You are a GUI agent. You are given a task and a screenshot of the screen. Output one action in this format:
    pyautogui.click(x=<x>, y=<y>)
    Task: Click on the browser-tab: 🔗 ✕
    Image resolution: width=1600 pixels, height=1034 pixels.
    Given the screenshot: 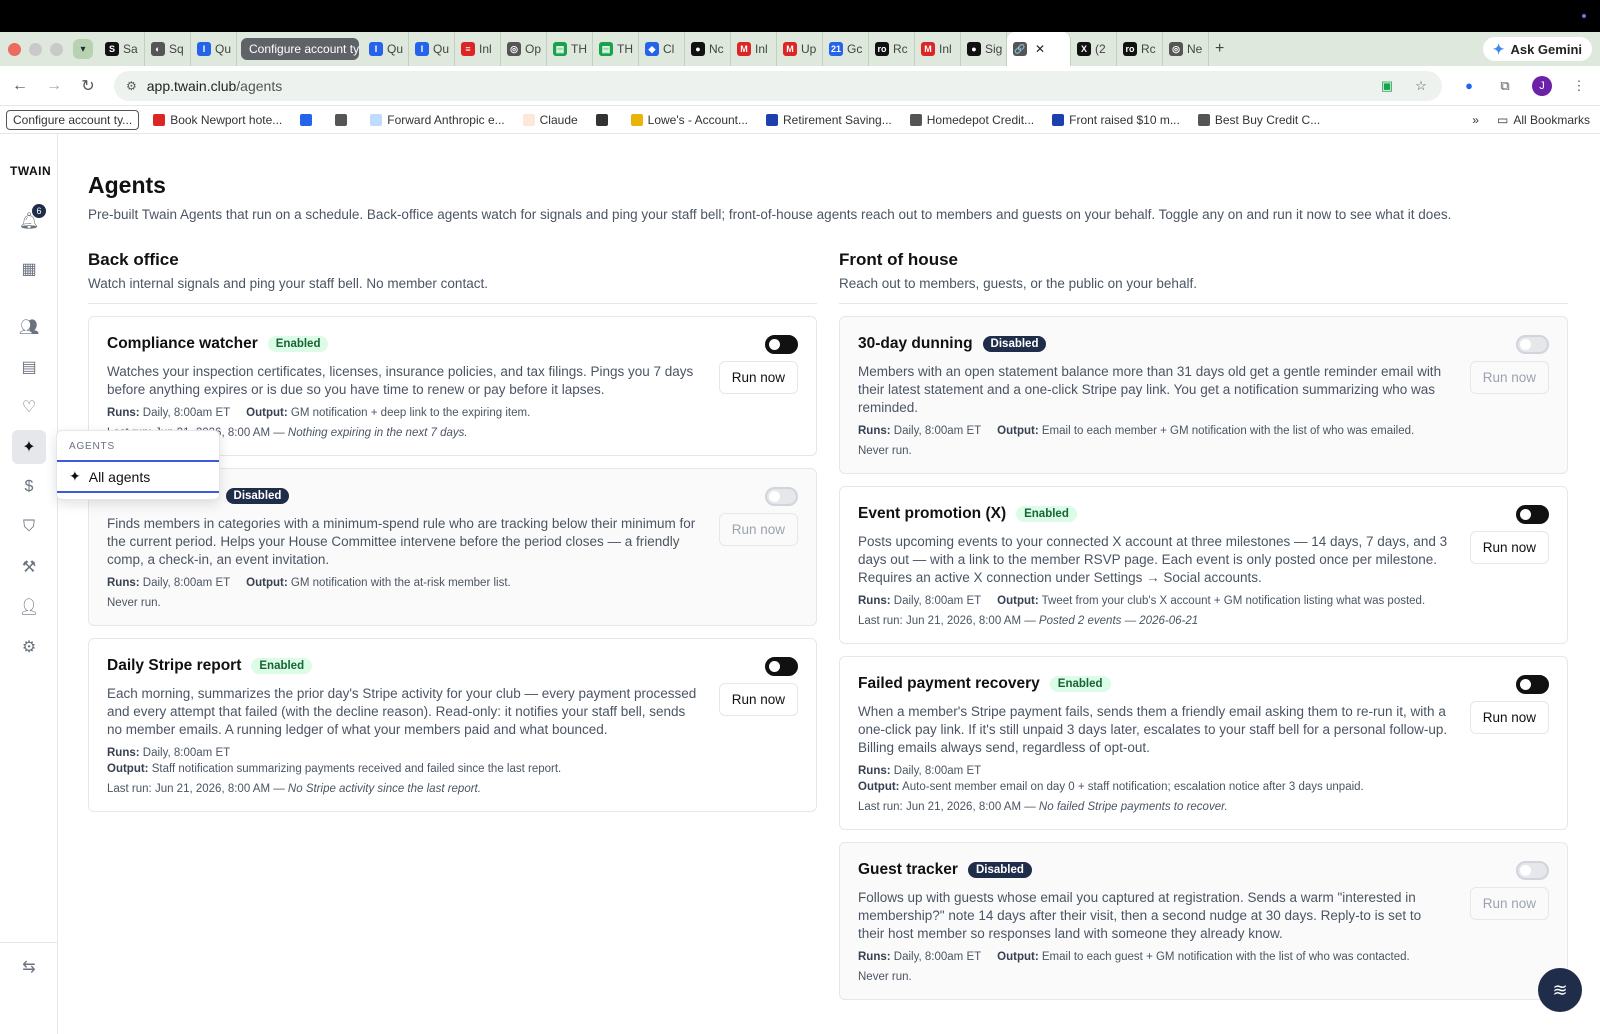 What is the action you would take?
    pyautogui.click(x=1039, y=49)
    